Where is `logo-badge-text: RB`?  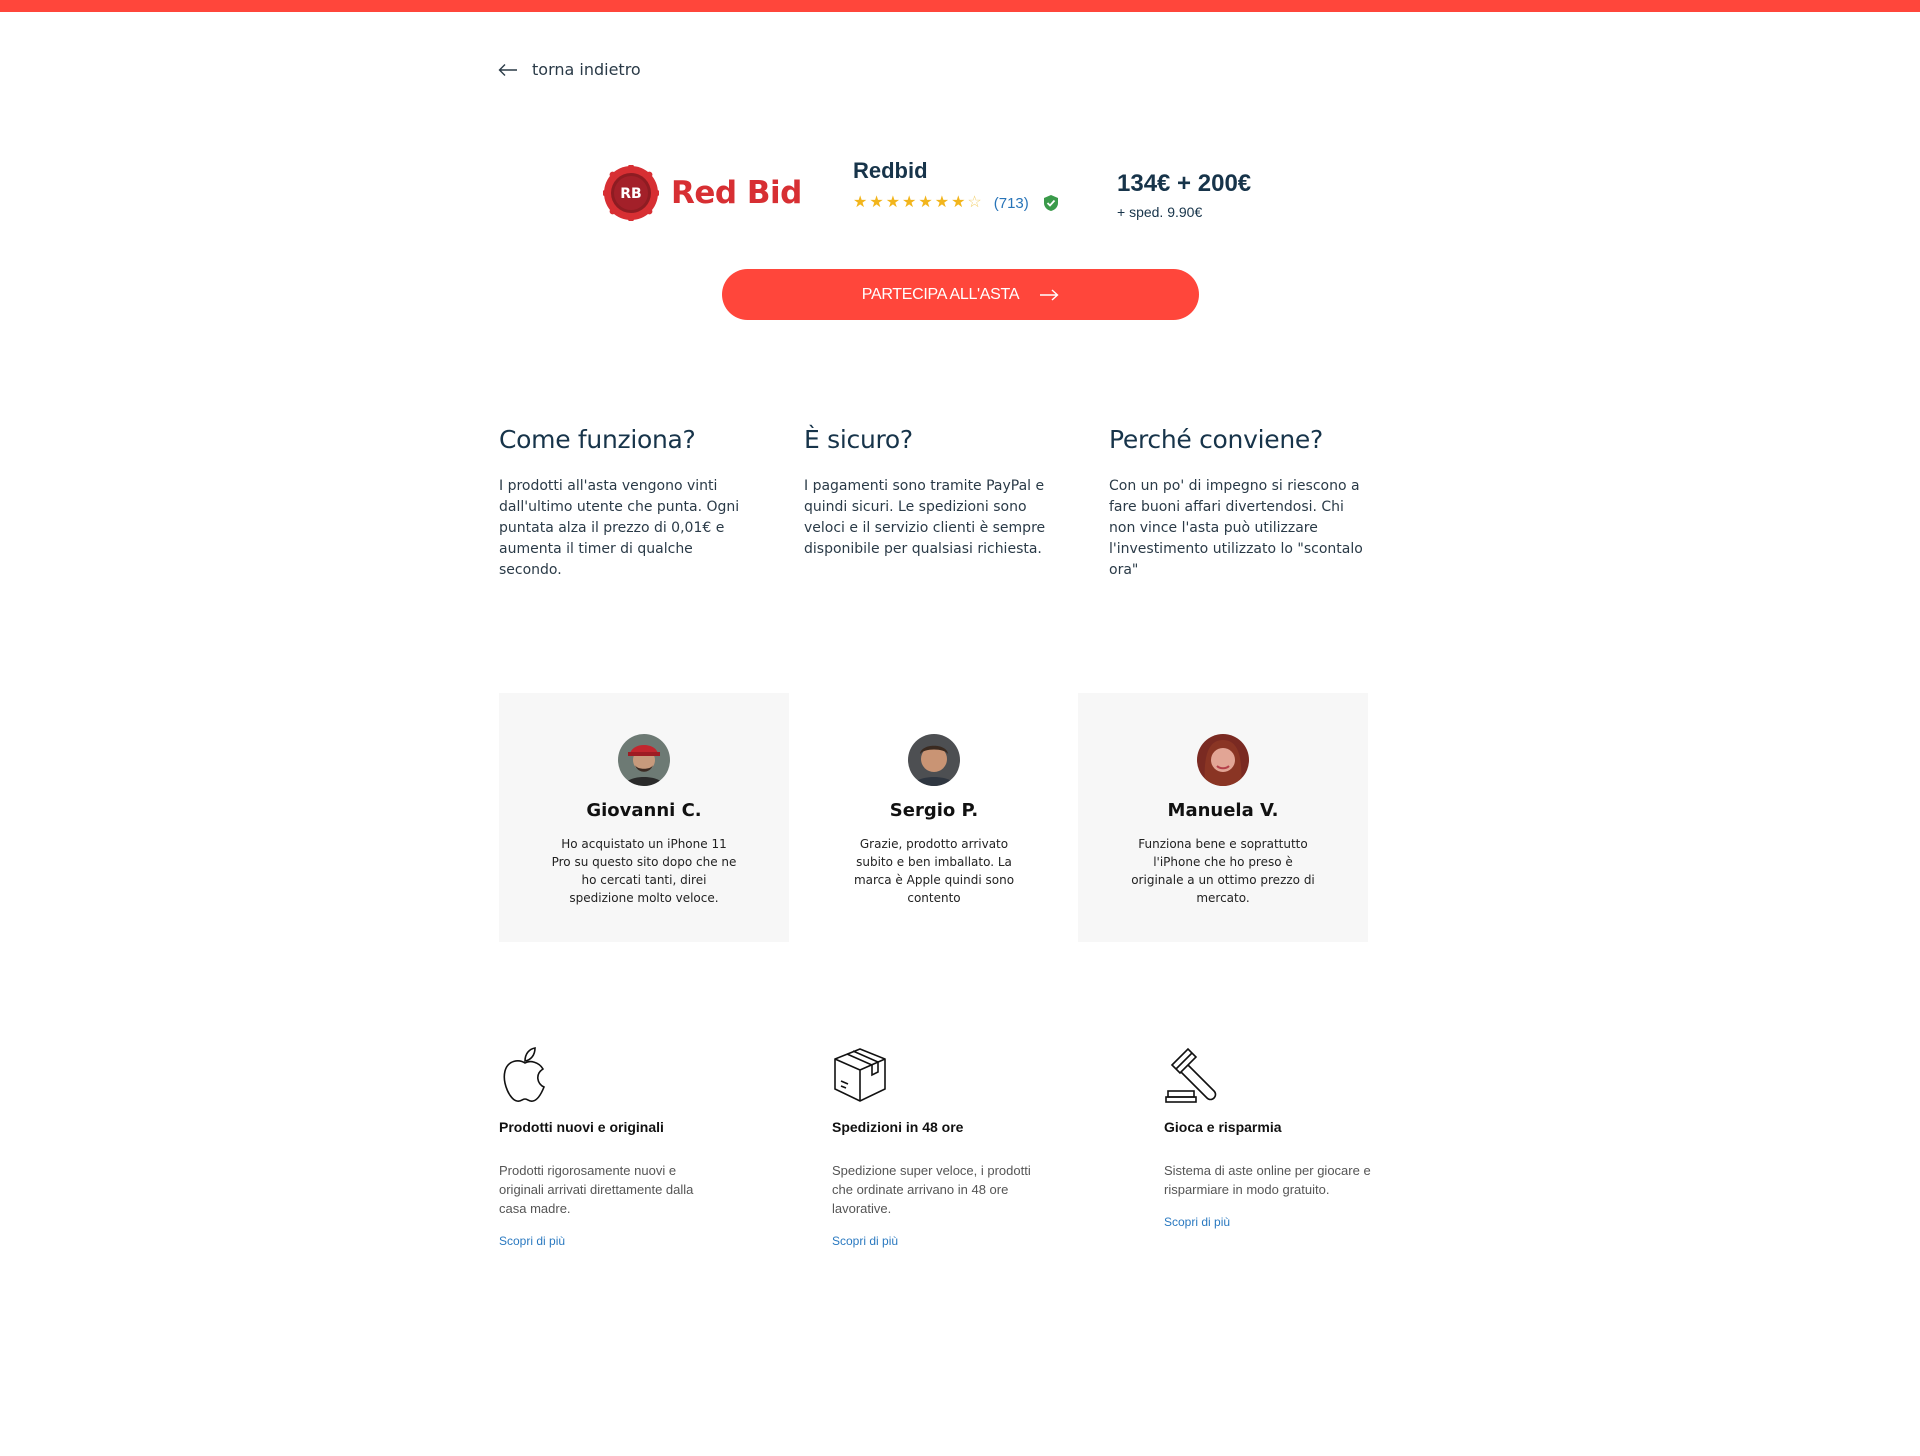
logo-badge-text: RB is located at coordinates (630, 194).